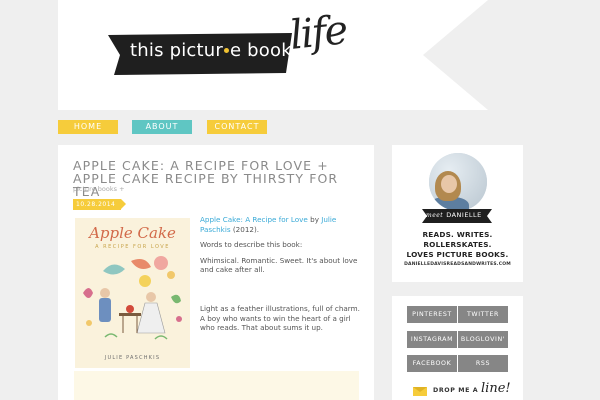 This screenshot has width=600, height=400. Describe the element at coordinates (435, 215) in the screenshot. I see `meet-prefix: meet` at that location.